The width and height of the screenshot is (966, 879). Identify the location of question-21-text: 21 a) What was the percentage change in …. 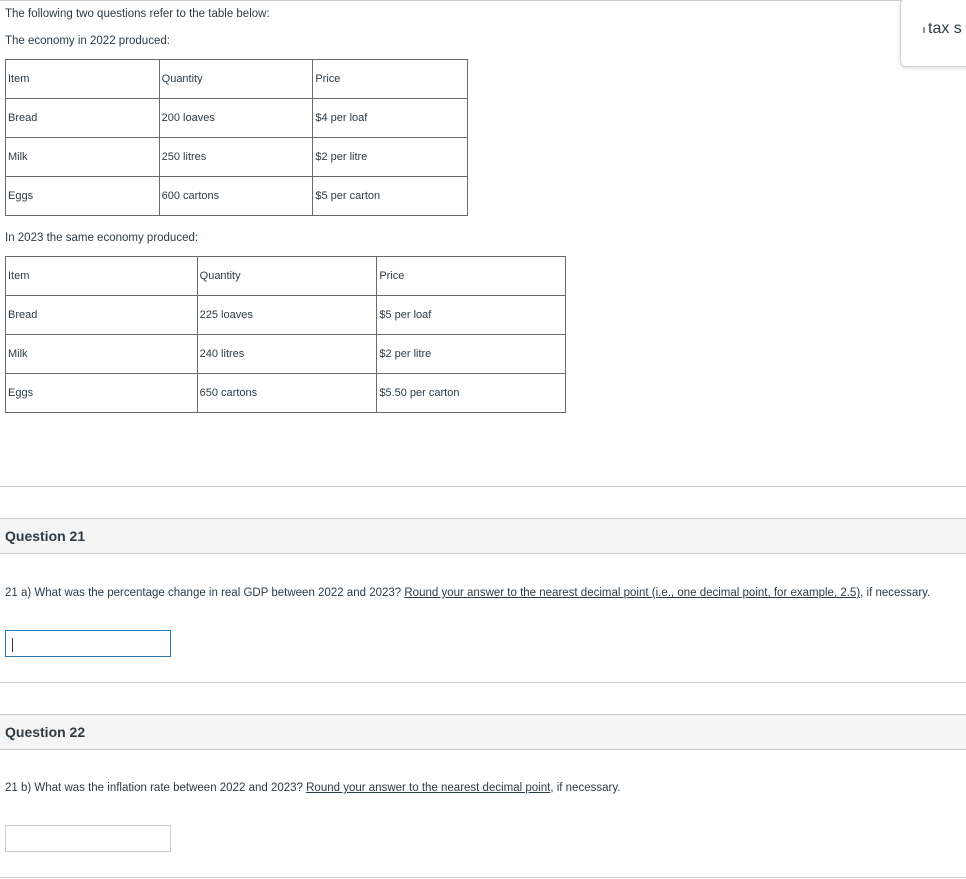
(205, 593).